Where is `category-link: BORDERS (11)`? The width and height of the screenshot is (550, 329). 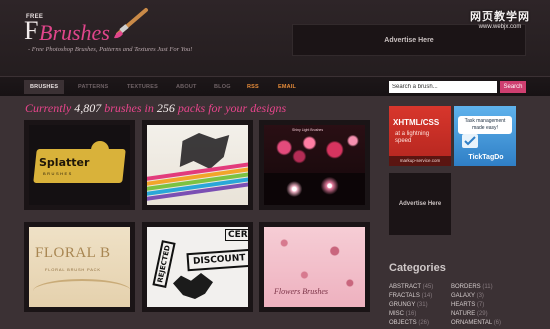 category-link: BORDERS (11) is located at coordinates (482, 287).